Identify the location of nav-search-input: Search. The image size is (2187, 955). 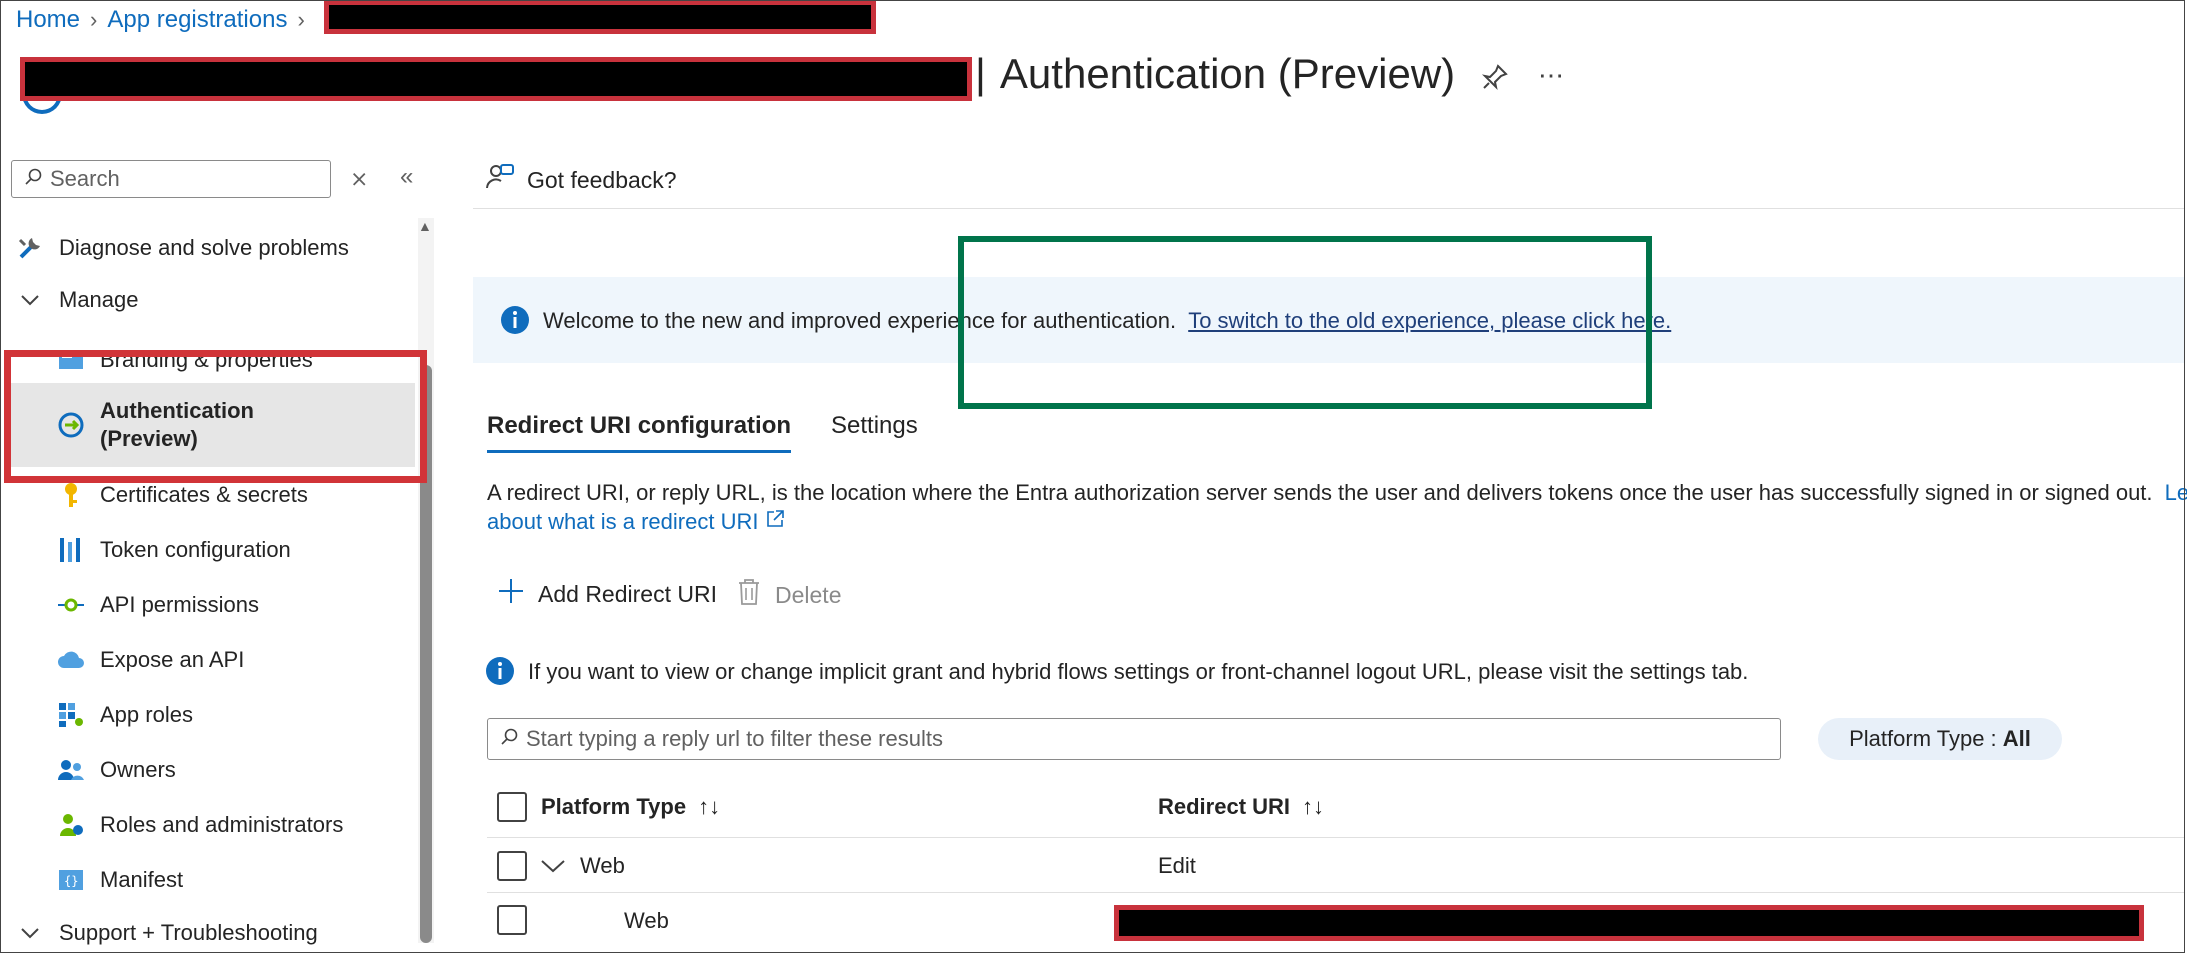
(171, 179).